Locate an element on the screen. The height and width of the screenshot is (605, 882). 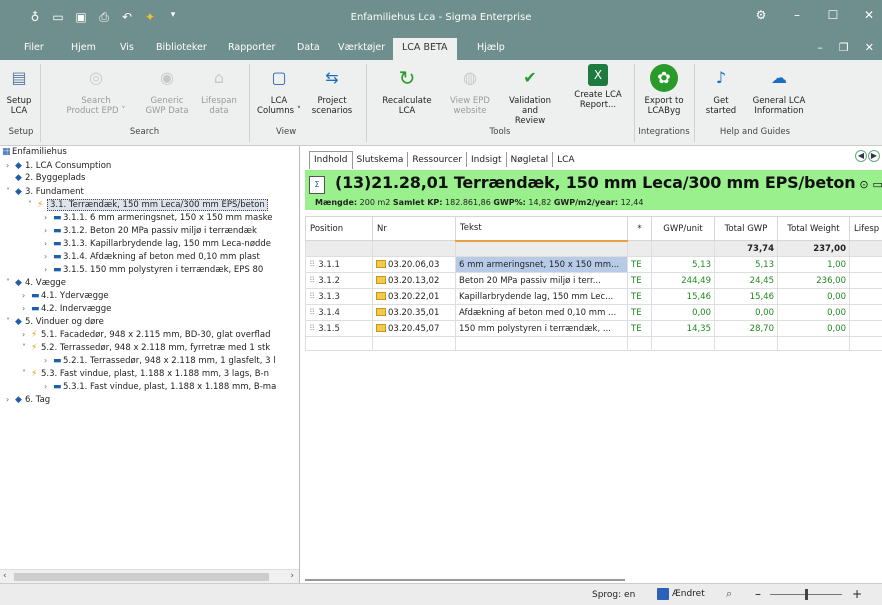
tab-indsigt: Indsigt is located at coordinates (487, 159).